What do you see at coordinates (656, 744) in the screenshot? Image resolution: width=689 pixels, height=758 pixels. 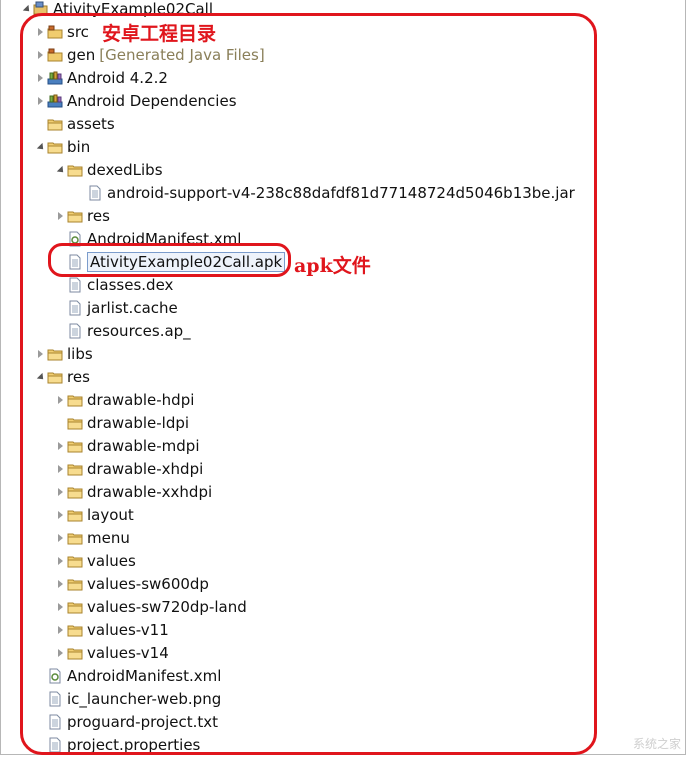 I see `watermark: 系统之家` at bounding box center [656, 744].